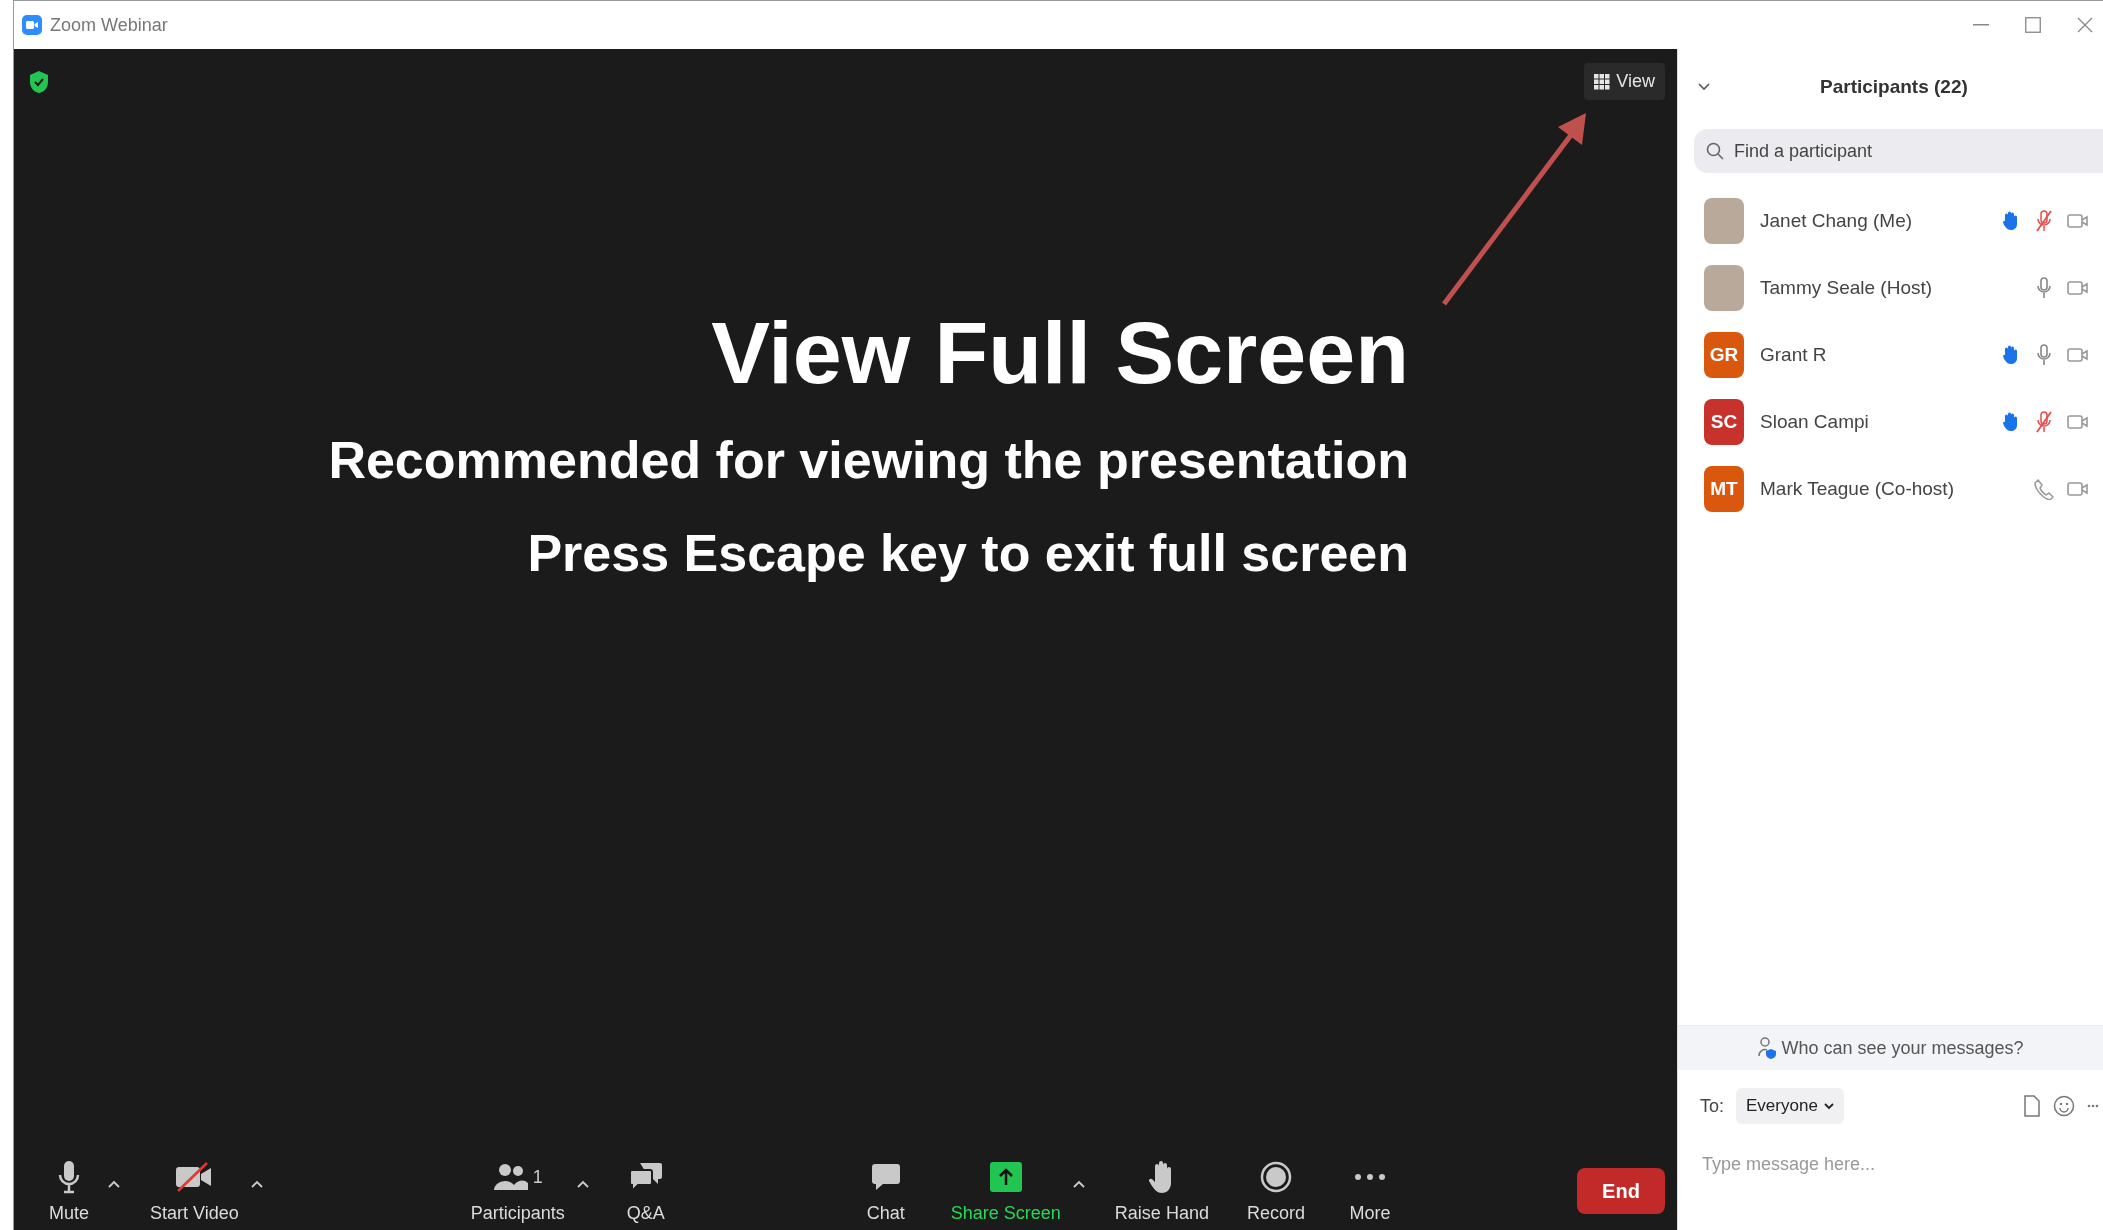 The image size is (2103, 1230). Describe the element at coordinates (69, 1177) in the screenshot. I see `microphone-icon` at that location.